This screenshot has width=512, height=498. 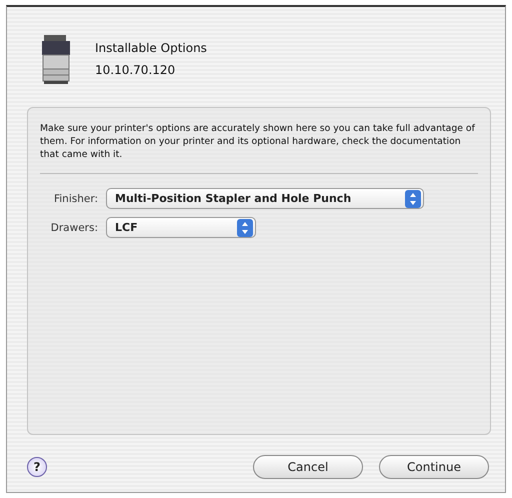 I want to click on dialog-button: Cancel, so click(x=308, y=467).